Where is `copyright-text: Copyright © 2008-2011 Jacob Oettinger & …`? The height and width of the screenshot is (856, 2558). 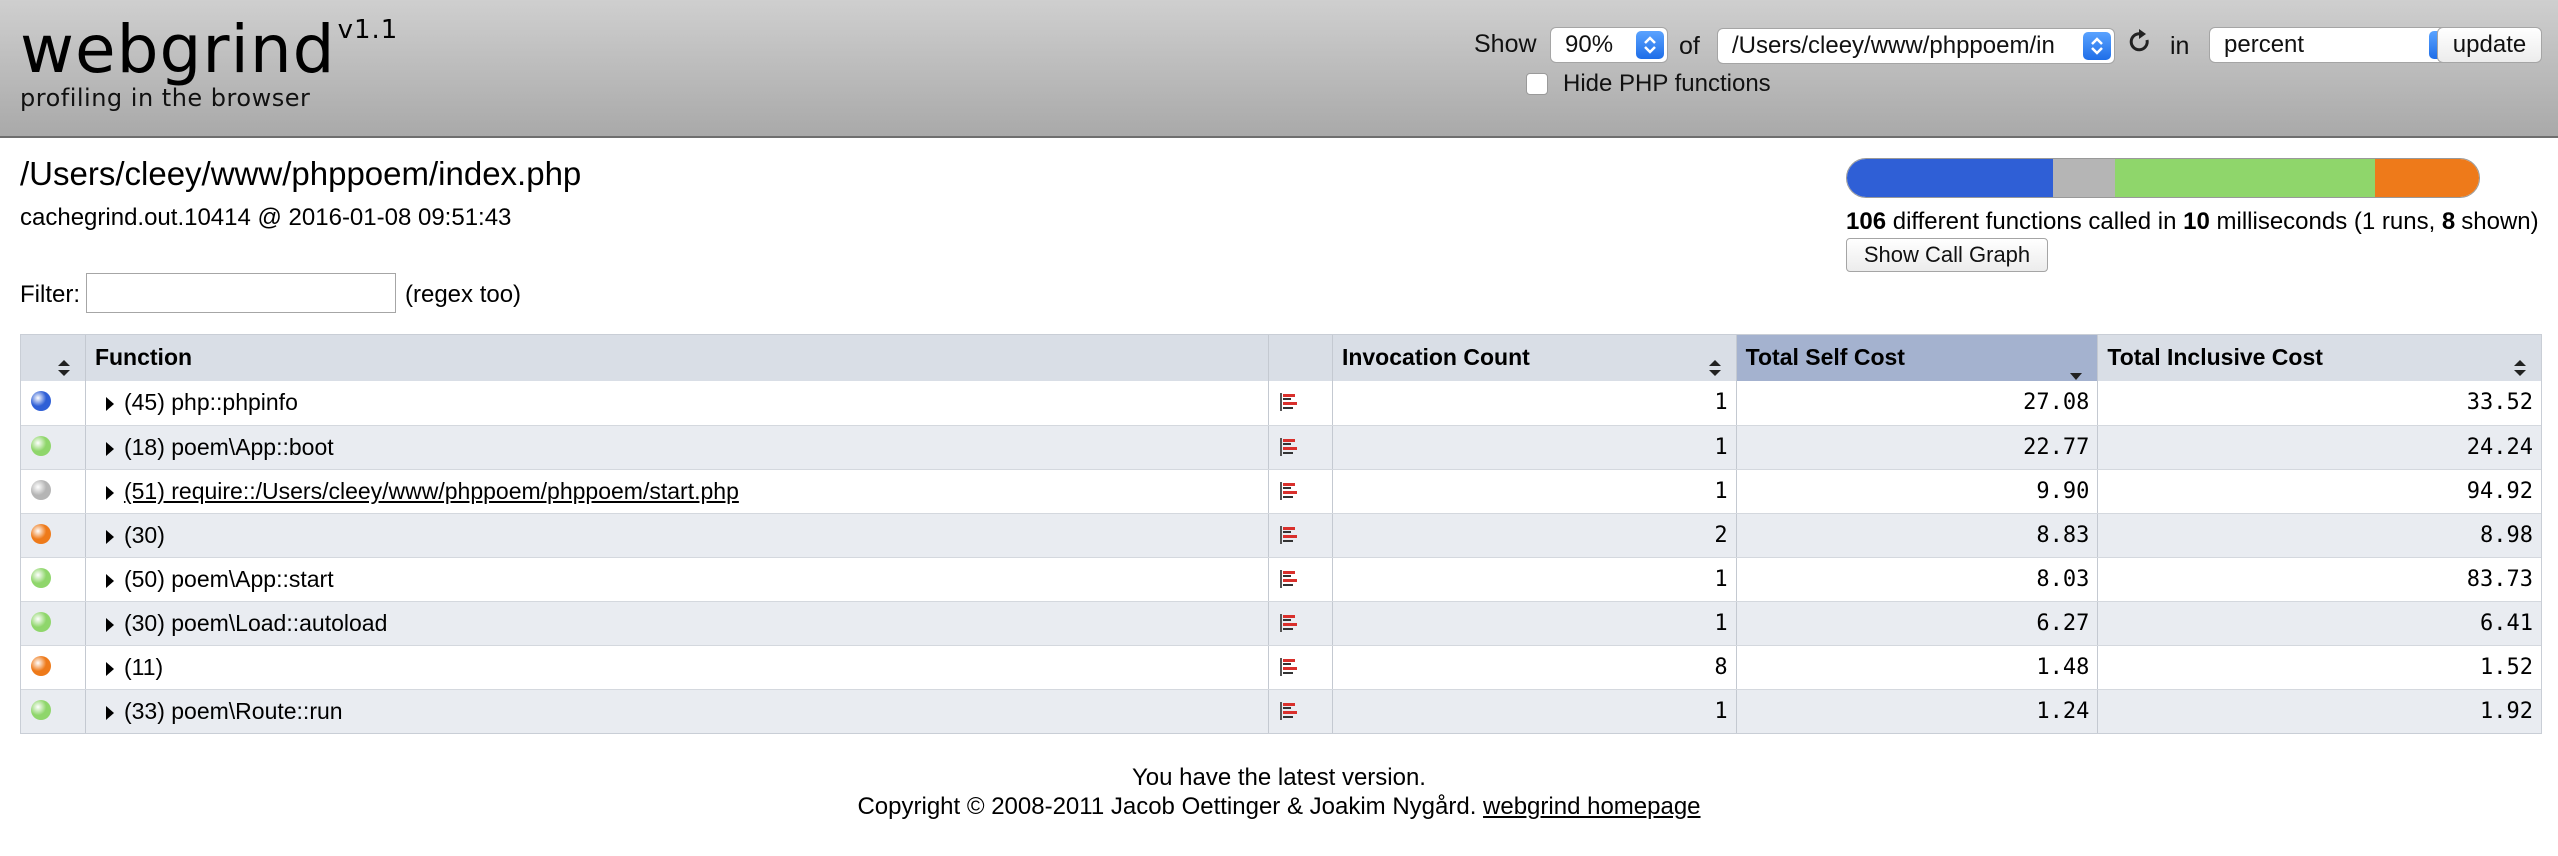
copyright-text: Copyright © 2008-2011 Jacob Oettinger & … is located at coordinates (1167, 806).